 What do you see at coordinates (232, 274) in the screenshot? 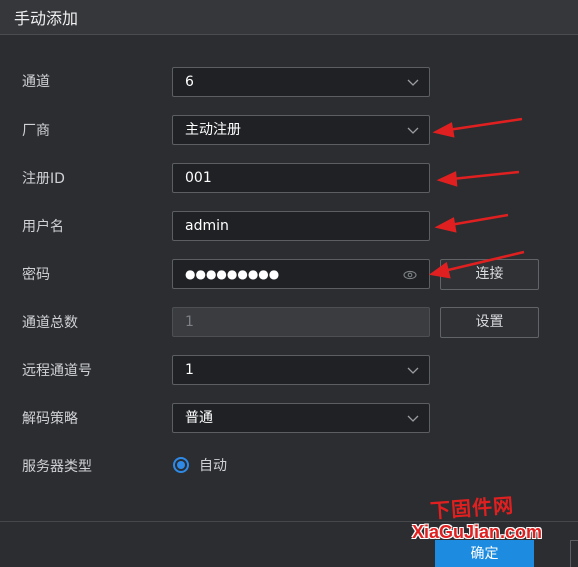
I see `password-value: ●●●●●●●●●` at bounding box center [232, 274].